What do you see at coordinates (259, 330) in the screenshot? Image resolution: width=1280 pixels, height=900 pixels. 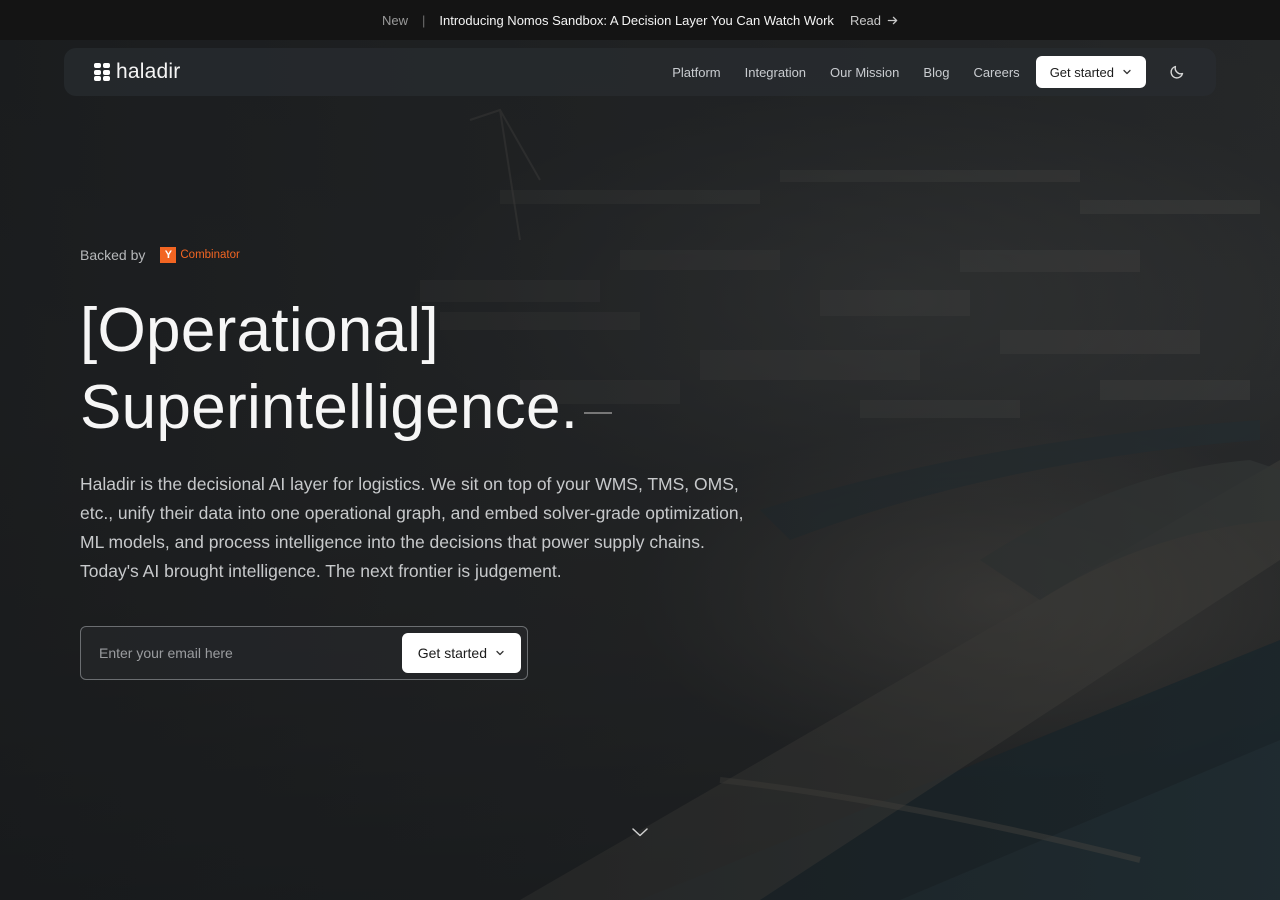 I see `hero-headline-line1: [Operational]` at bounding box center [259, 330].